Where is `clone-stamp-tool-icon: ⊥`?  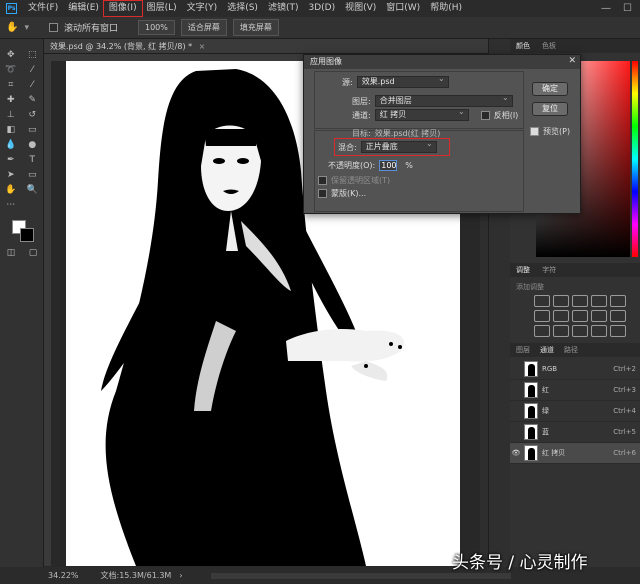
clone-stamp-tool-icon: ⊥ is located at coordinates (11, 115).